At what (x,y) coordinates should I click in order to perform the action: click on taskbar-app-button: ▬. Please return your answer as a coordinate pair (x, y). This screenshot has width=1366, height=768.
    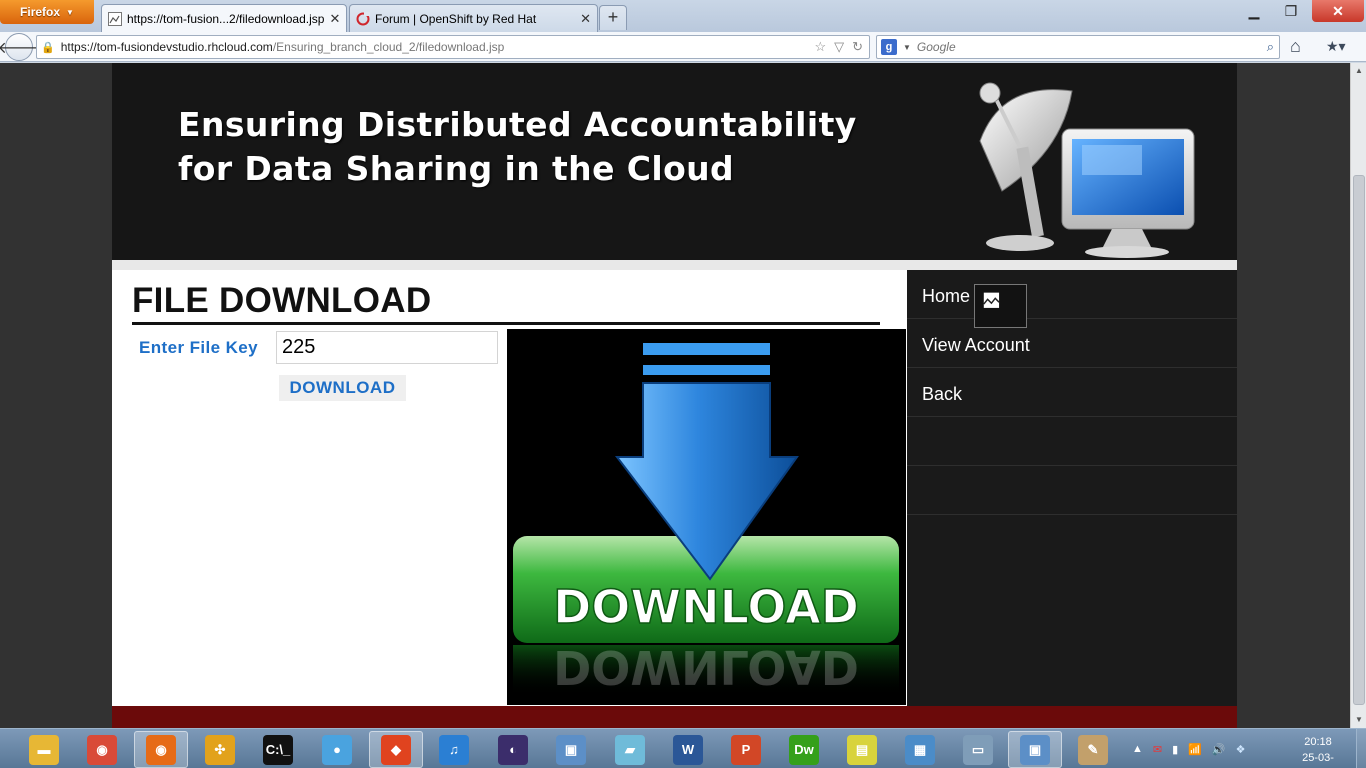
    Looking at the image, I should click on (44, 749).